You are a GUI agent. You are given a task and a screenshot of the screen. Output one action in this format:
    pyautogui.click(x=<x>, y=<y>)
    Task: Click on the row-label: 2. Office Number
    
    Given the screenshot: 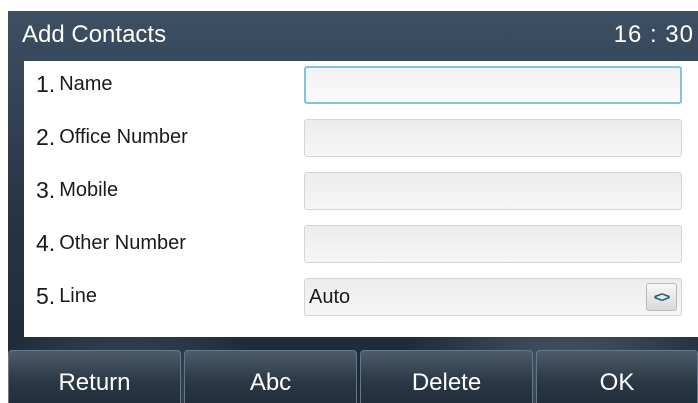 What is the action you would take?
    pyautogui.click(x=112, y=137)
    